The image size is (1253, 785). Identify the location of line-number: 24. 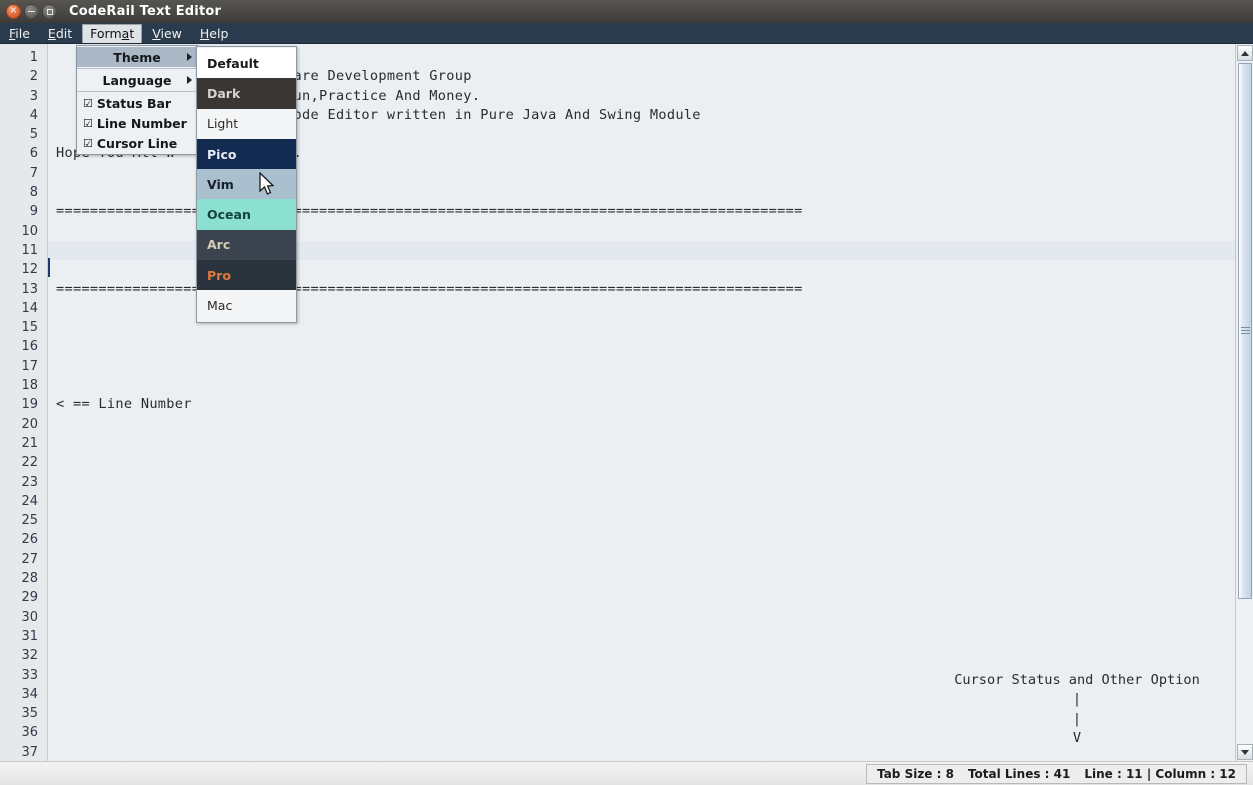
(29, 501).